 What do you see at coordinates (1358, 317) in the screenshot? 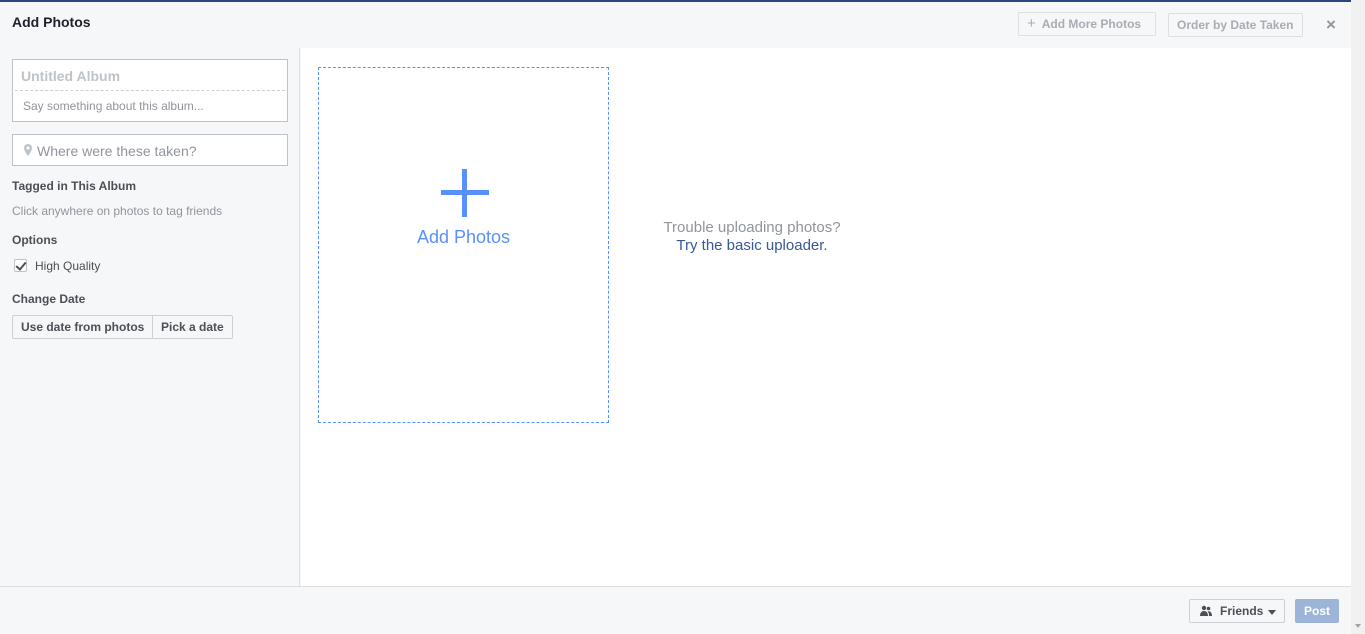
I see `page-scrollbar` at bounding box center [1358, 317].